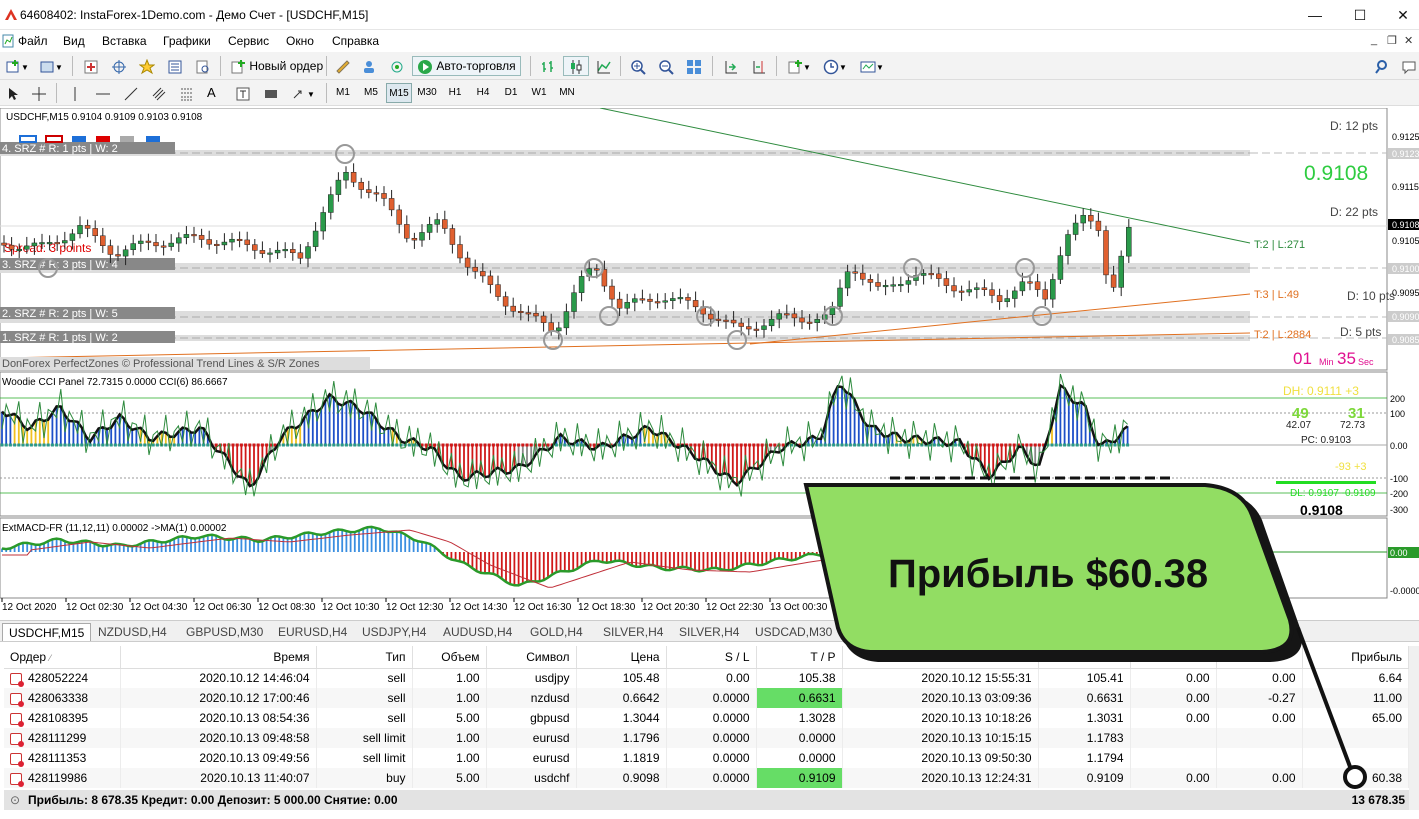  Describe the element at coordinates (511, 93) in the screenshot. I see `timeframe-d1: D1` at that location.